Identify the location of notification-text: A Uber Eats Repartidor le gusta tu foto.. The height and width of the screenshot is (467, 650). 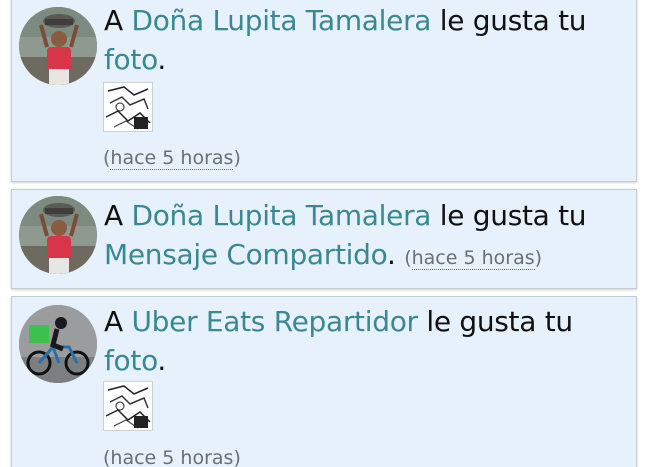
(366, 341).